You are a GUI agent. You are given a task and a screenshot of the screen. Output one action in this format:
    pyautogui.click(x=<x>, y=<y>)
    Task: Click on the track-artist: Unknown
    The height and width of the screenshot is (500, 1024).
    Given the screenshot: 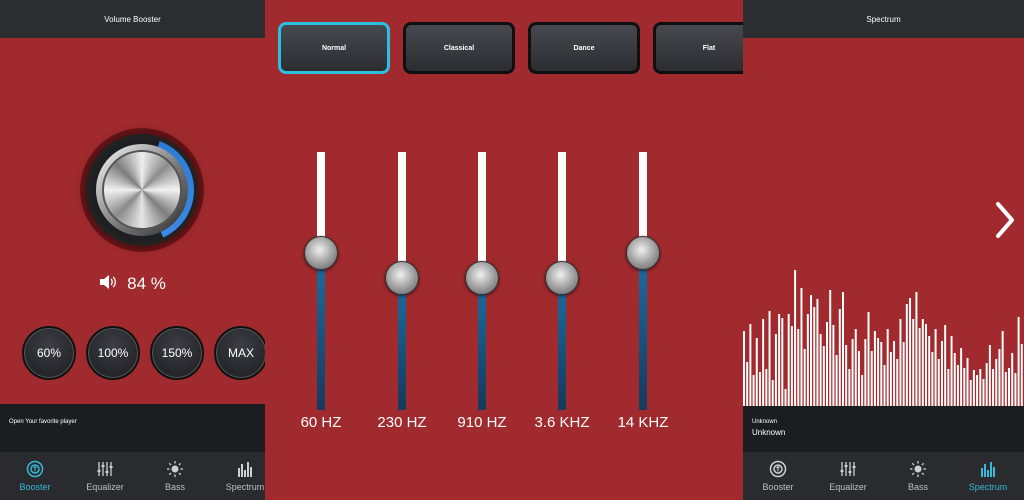 What is the action you would take?
    pyautogui.click(x=765, y=422)
    